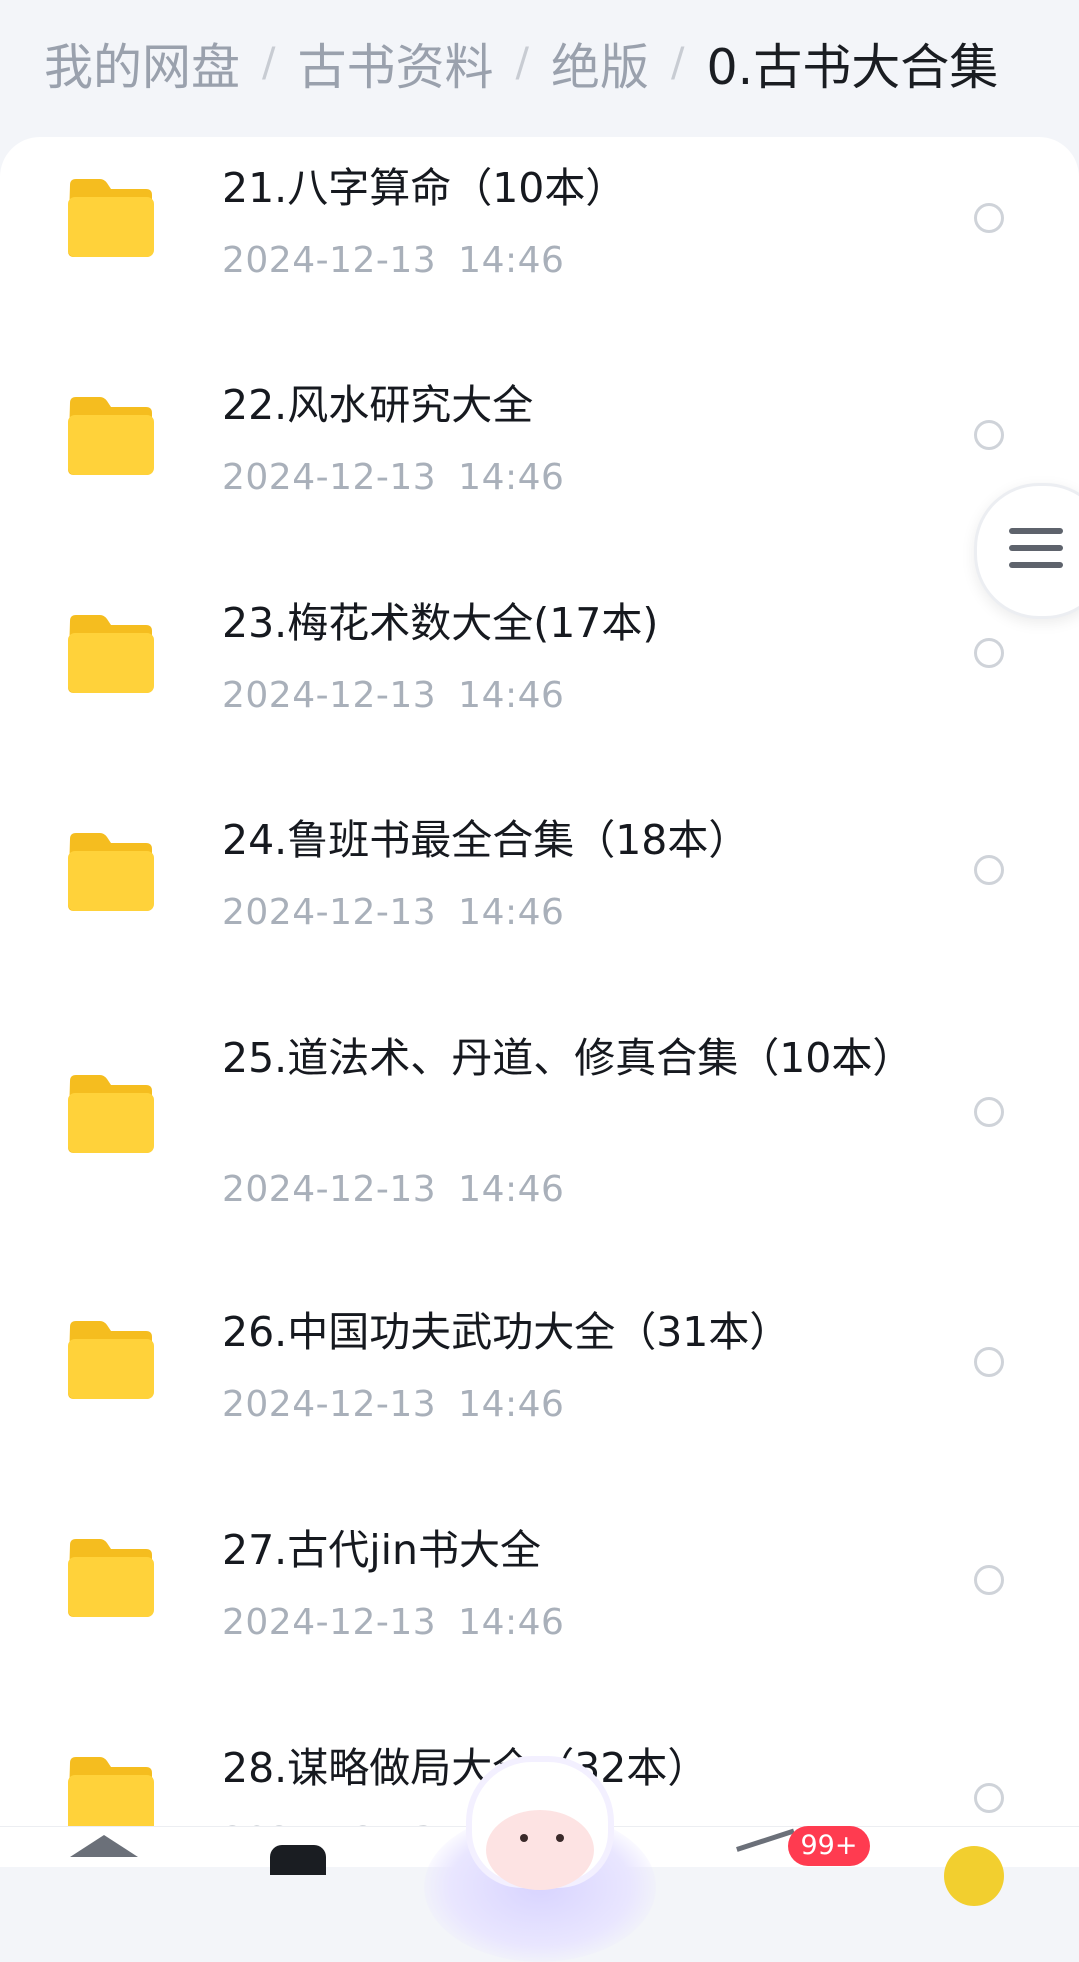  What do you see at coordinates (378, 405) in the screenshot?
I see `file-name: 22.风水研究大全` at bounding box center [378, 405].